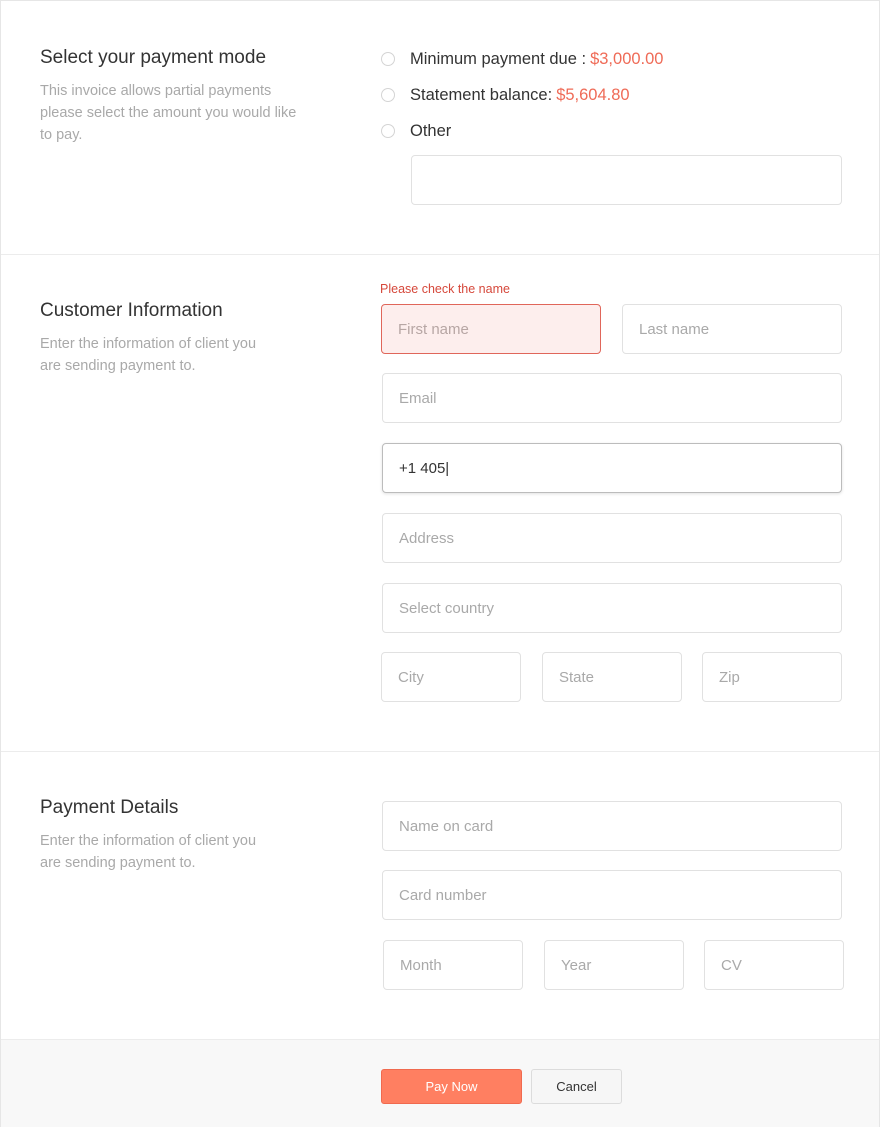 Image resolution: width=880 pixels, height=1127 pixels. What do you see at coordinates (445, 289) in the screenshot?
I see `name-error-message: Please check the name` at bounding box center [445, 289].